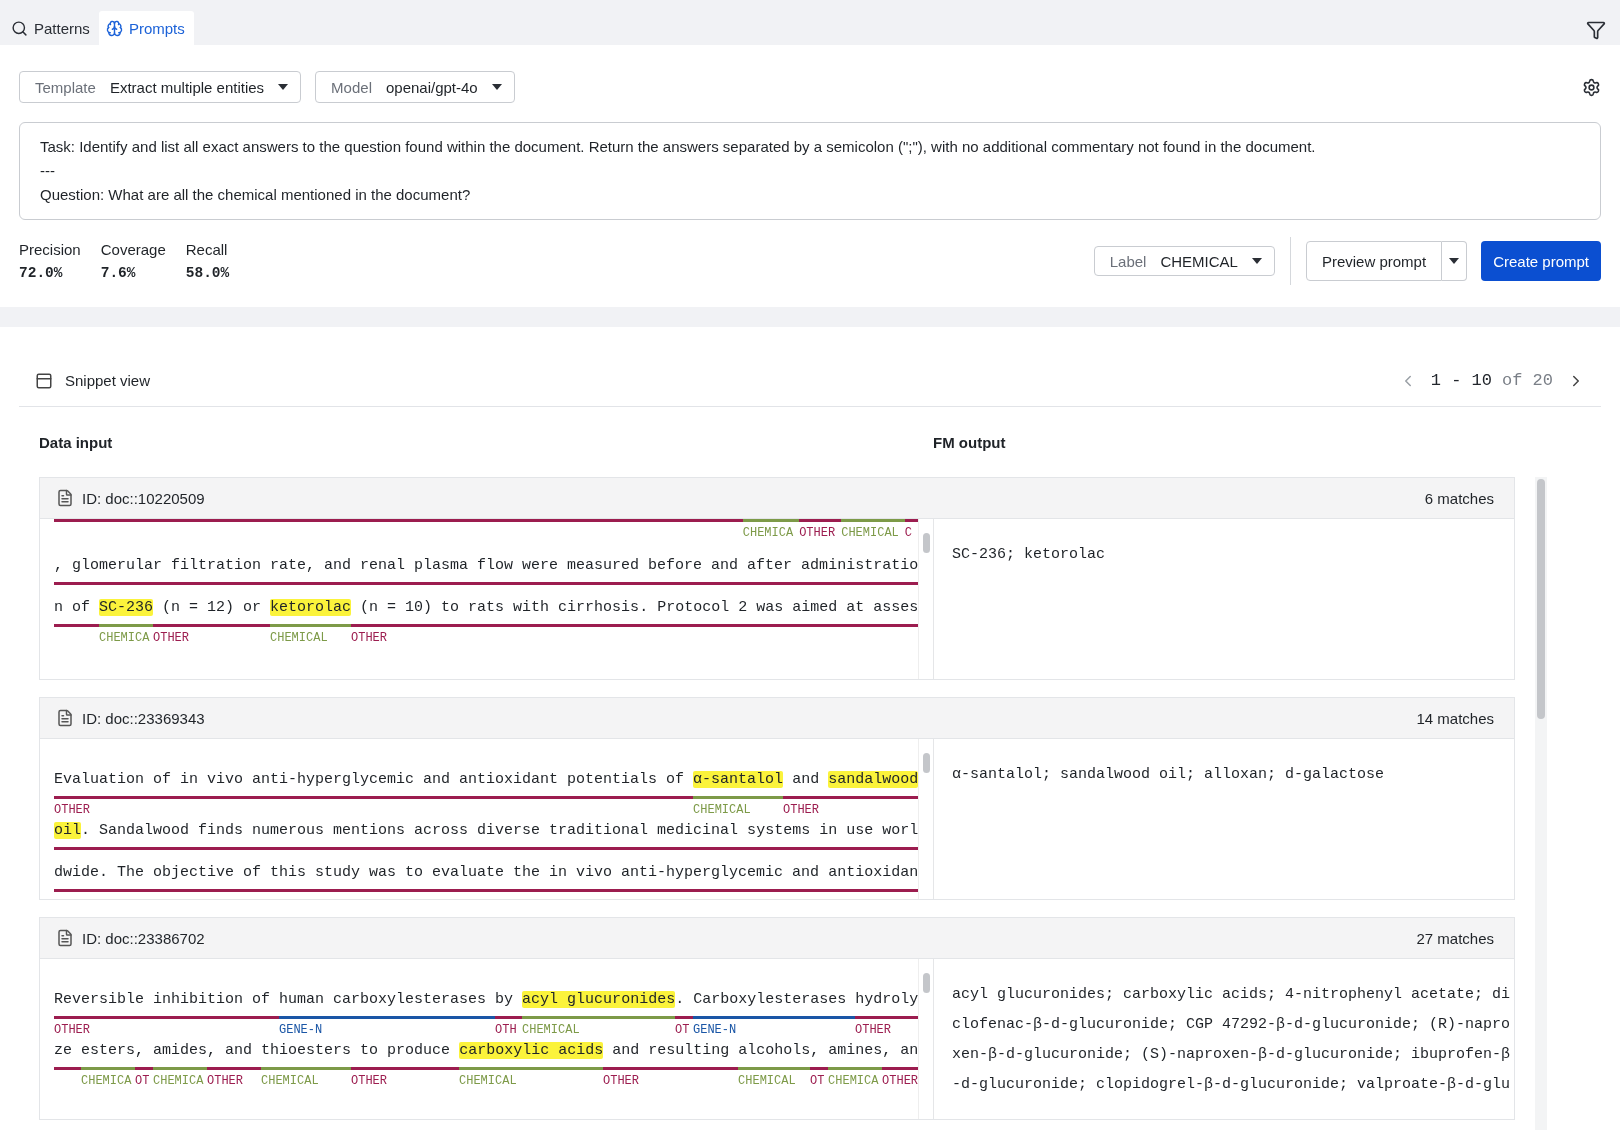  I want to click on output-line: -d-glucuronide; clopidogrel-β-d-glucuronide; valproate-β-d-glu, so click(1231, 1085).